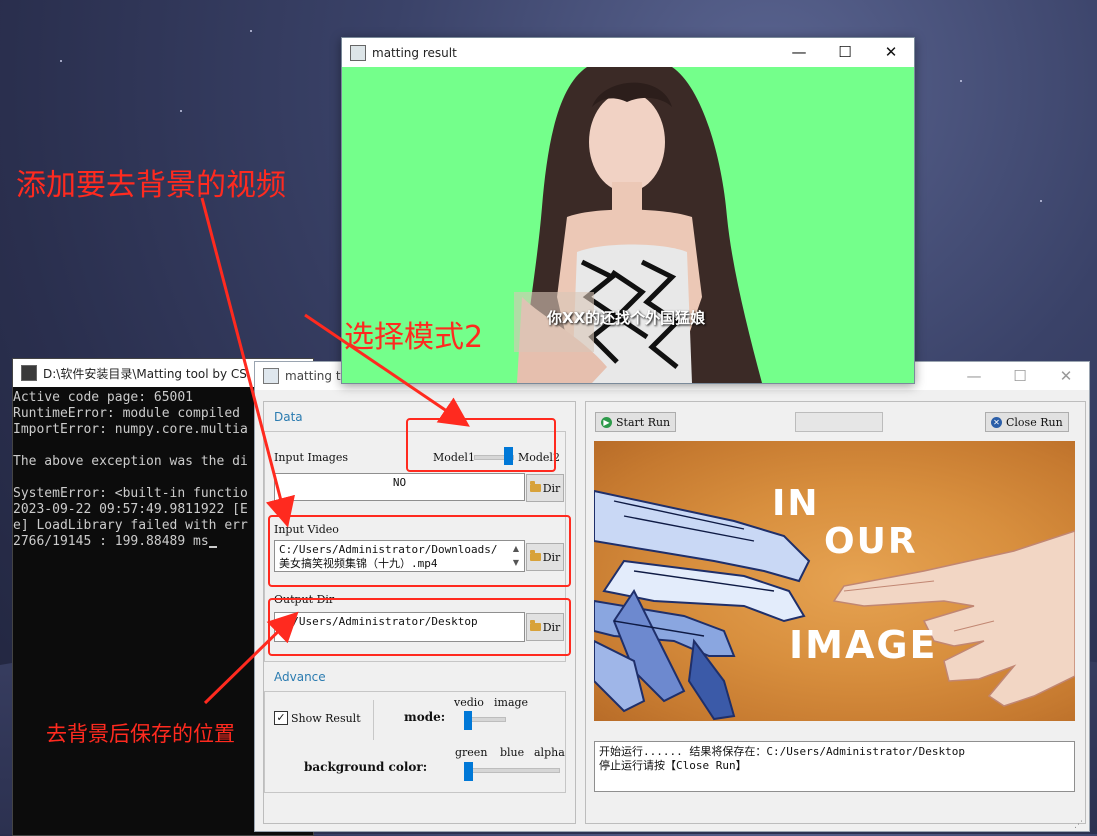  What do you see at coordinates (628, 52) in the screenshot?
I see `result-titlebar: matting result — ☐ ✕` at bounding box center [628, 52].